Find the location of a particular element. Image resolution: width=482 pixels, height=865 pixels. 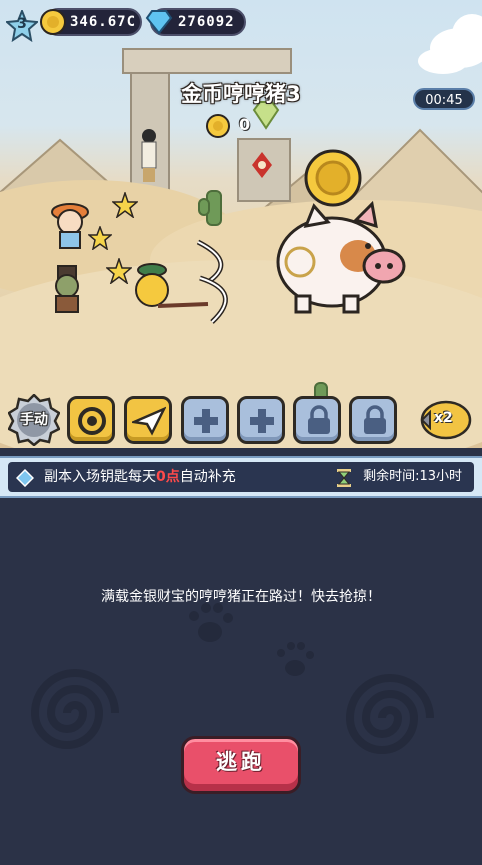

notice-bar: 副本入场钥匙每天0点自动补充 剩余时间:13小时 is located at coordinates (241, 477).